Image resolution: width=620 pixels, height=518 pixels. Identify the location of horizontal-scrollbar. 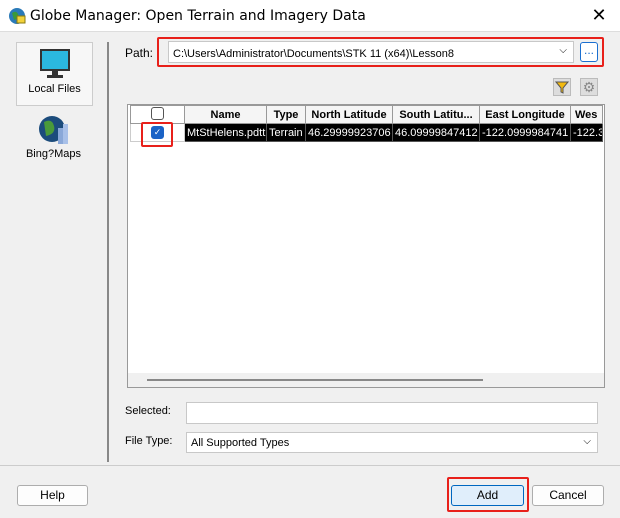
(366, 380).